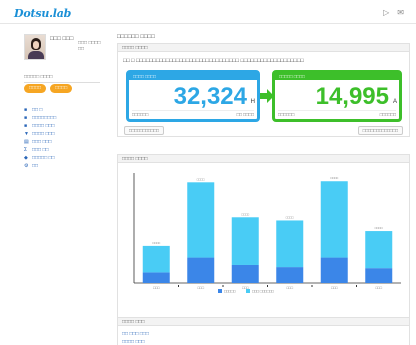 Image resolution: width=416 pixels, height=345 pixels. Describe the element at coordinates (62, 158) in the screenshot. I see `sidebar-item-tags: ◆ □□□□□ □□` at that location.